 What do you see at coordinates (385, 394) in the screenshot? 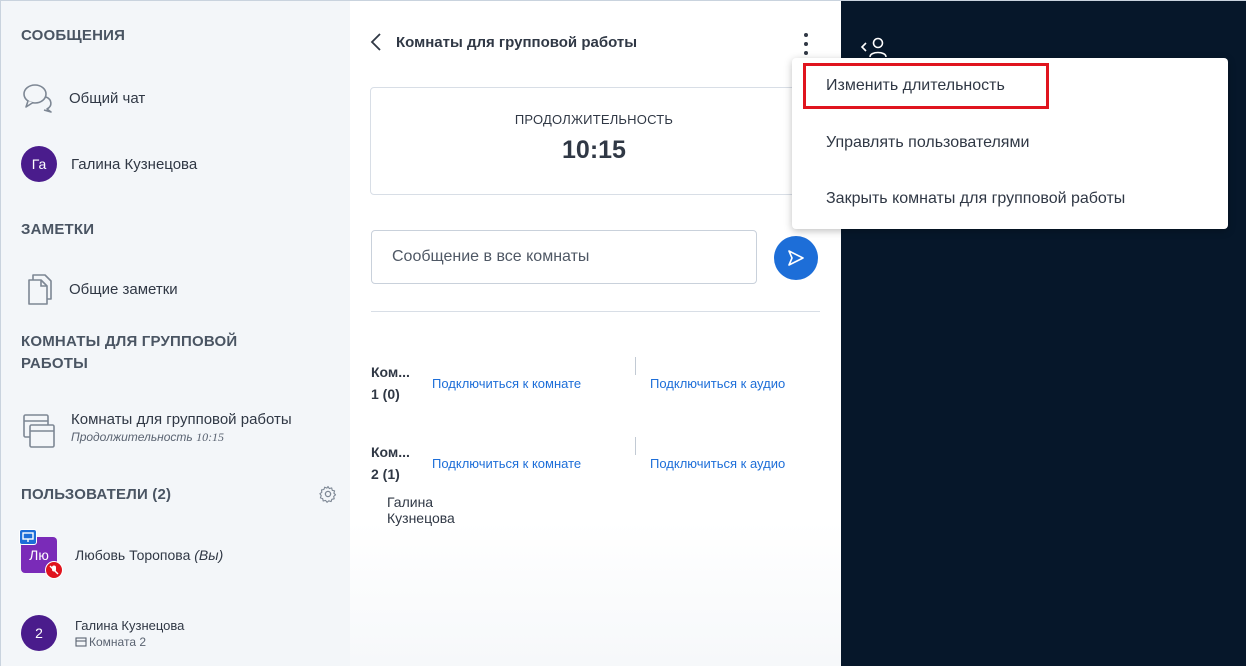
I see `room-name-line-2: 1 (0)` at bounding box center [385, 394].